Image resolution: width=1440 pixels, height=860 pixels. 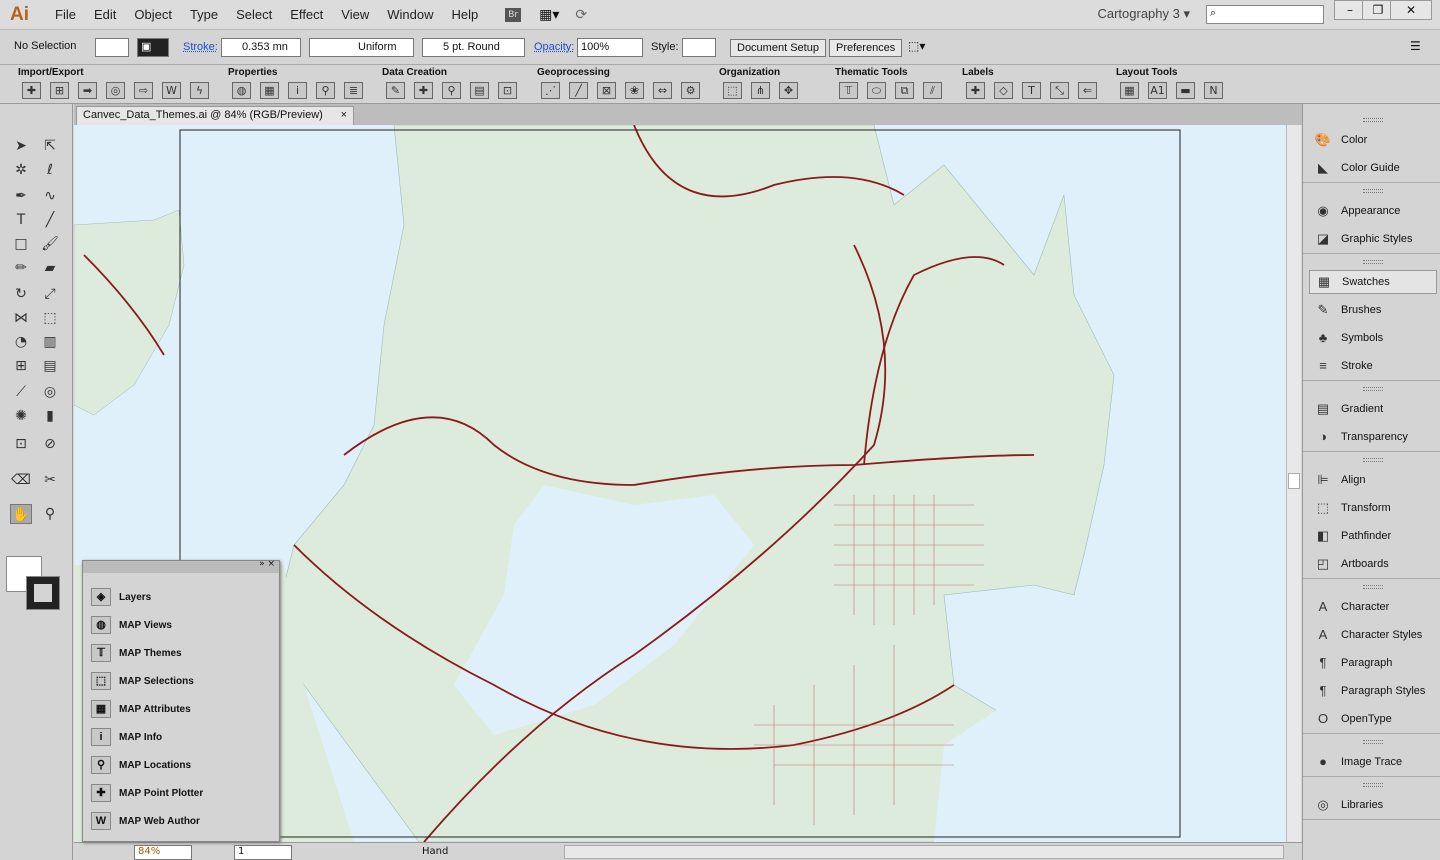 I want to click on grid-layout-icon: ▦, so click(x=1129, y=90).